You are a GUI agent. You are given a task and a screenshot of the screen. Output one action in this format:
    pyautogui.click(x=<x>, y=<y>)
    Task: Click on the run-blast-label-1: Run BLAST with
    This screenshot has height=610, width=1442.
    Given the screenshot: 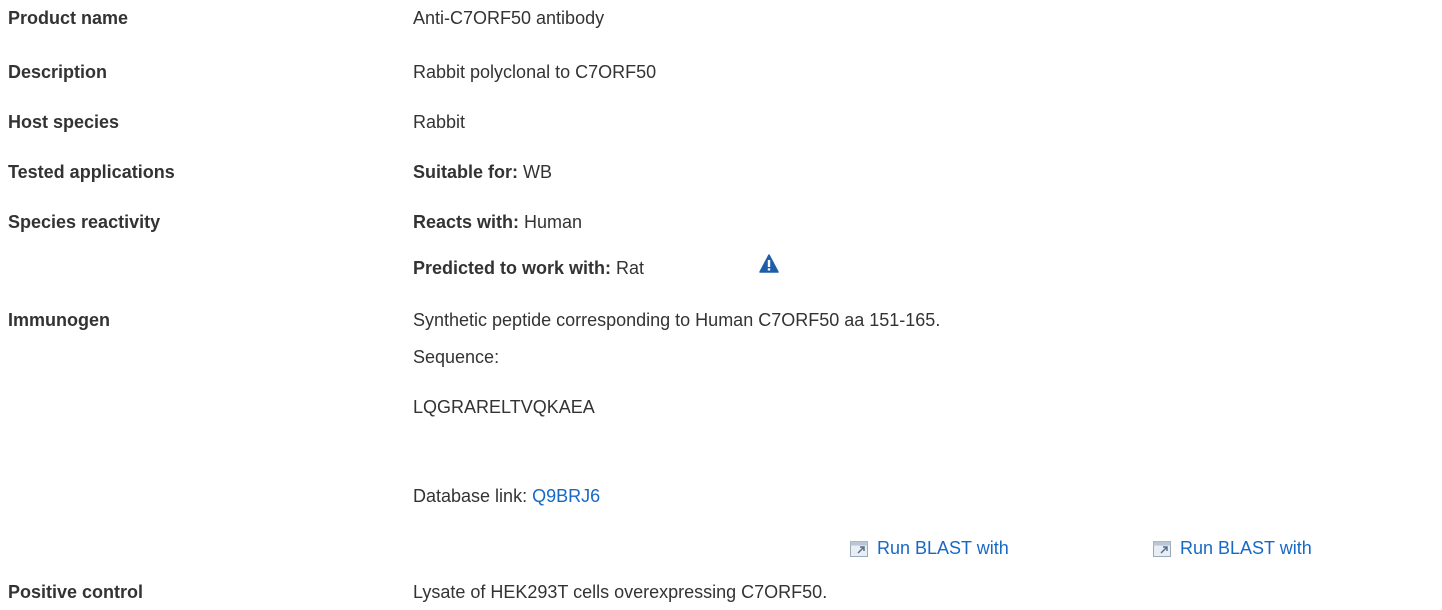 What is the action you would take?
    pyautogui.click(x=943, y=548)
    